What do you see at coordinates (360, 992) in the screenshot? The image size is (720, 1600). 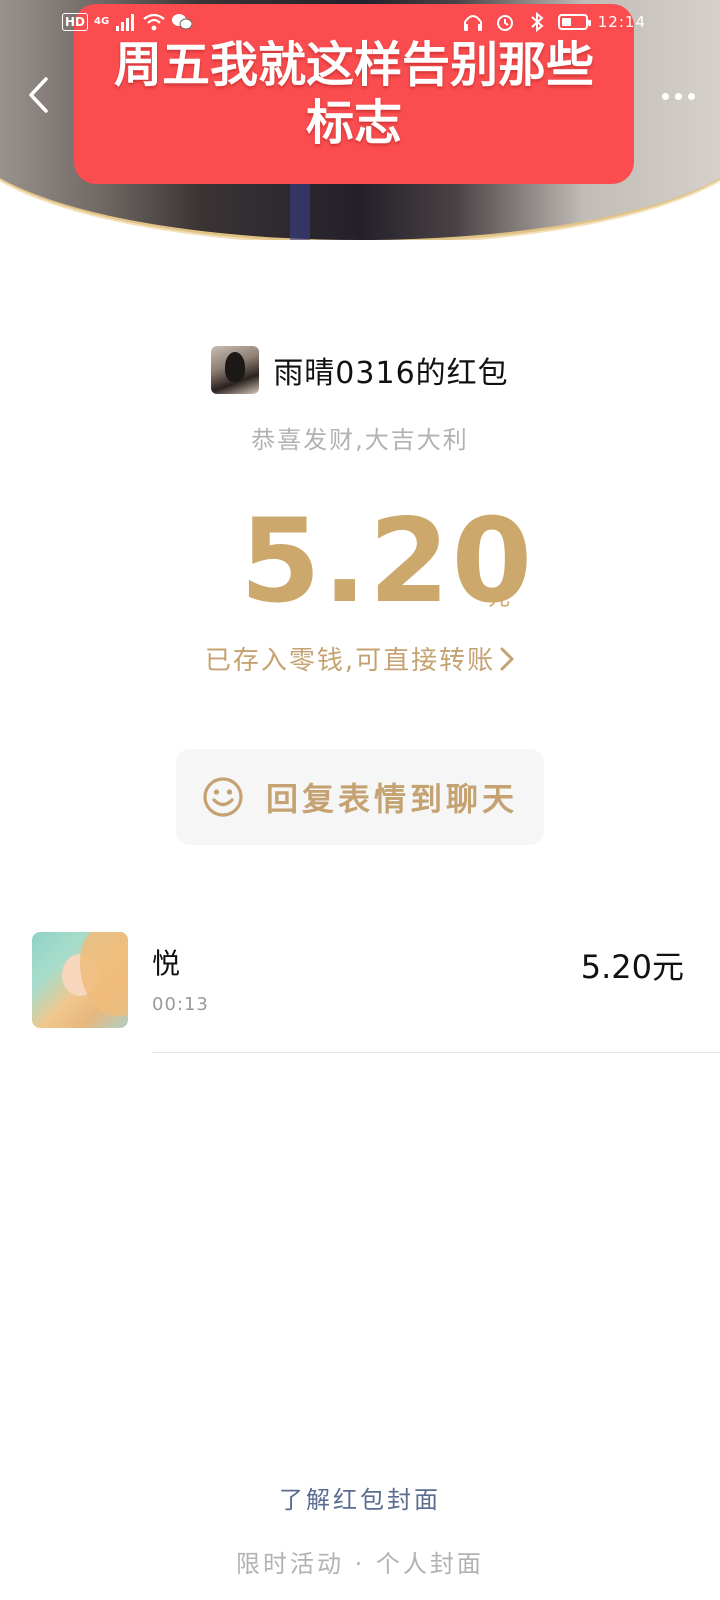 I see `receiver-row: 悦 00:13 5.20元` at bounding box center [360, 992].